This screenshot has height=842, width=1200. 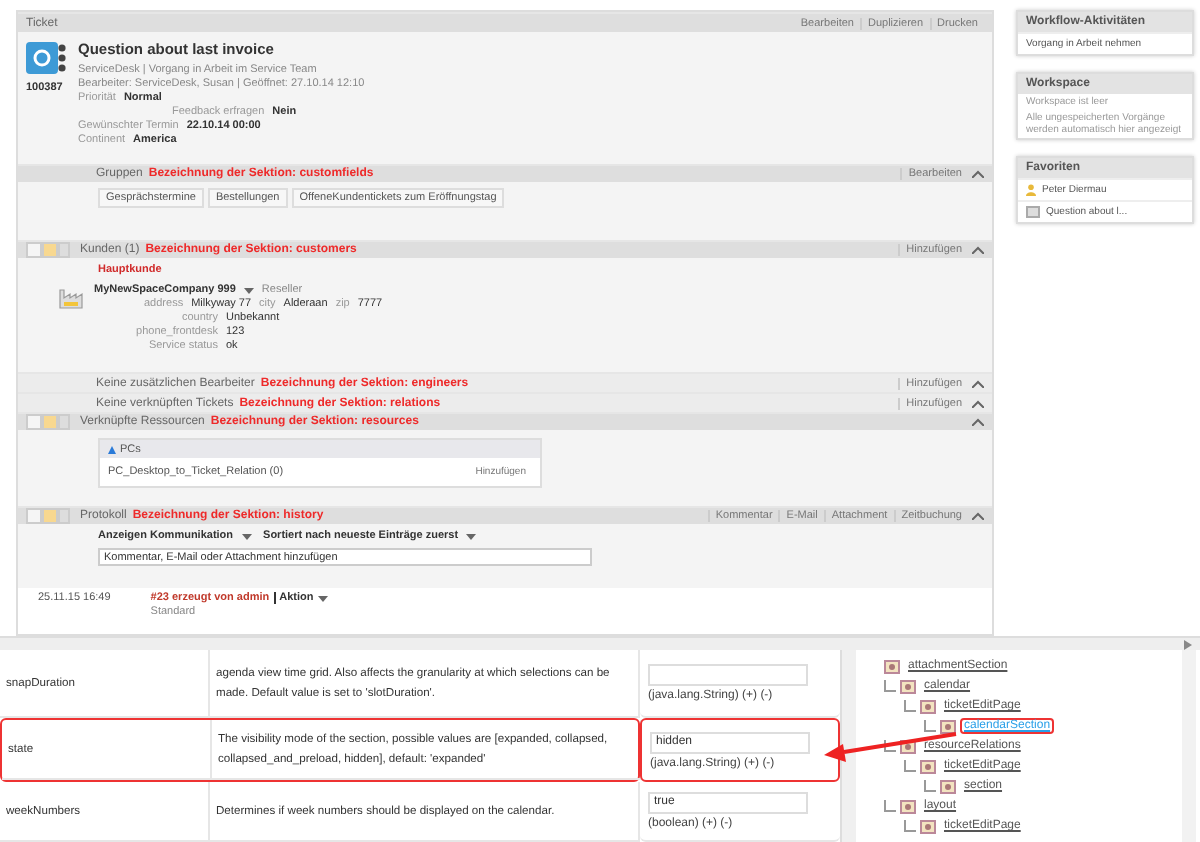 I want to click on gear-icon, so click(x=46, y=60).